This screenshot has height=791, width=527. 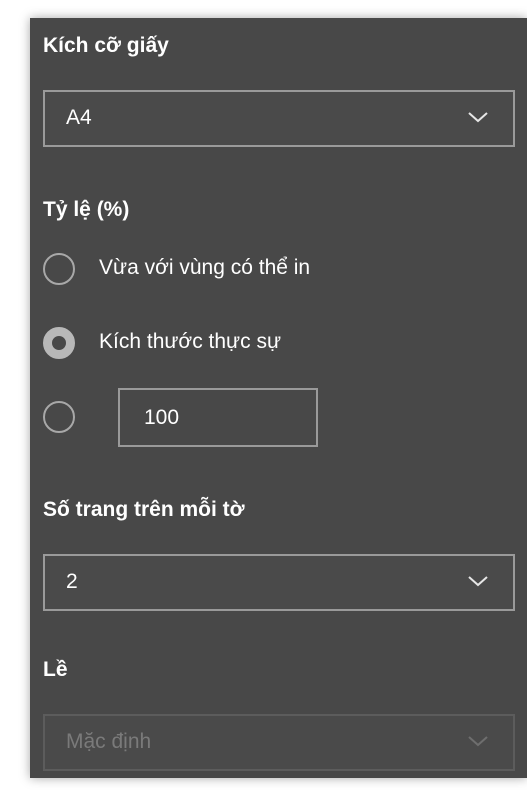 What do you see at coordinates (279, 742) in the screenshot?
I see `margins-dropdown: Mặc định` at bounding box center [279, 742].